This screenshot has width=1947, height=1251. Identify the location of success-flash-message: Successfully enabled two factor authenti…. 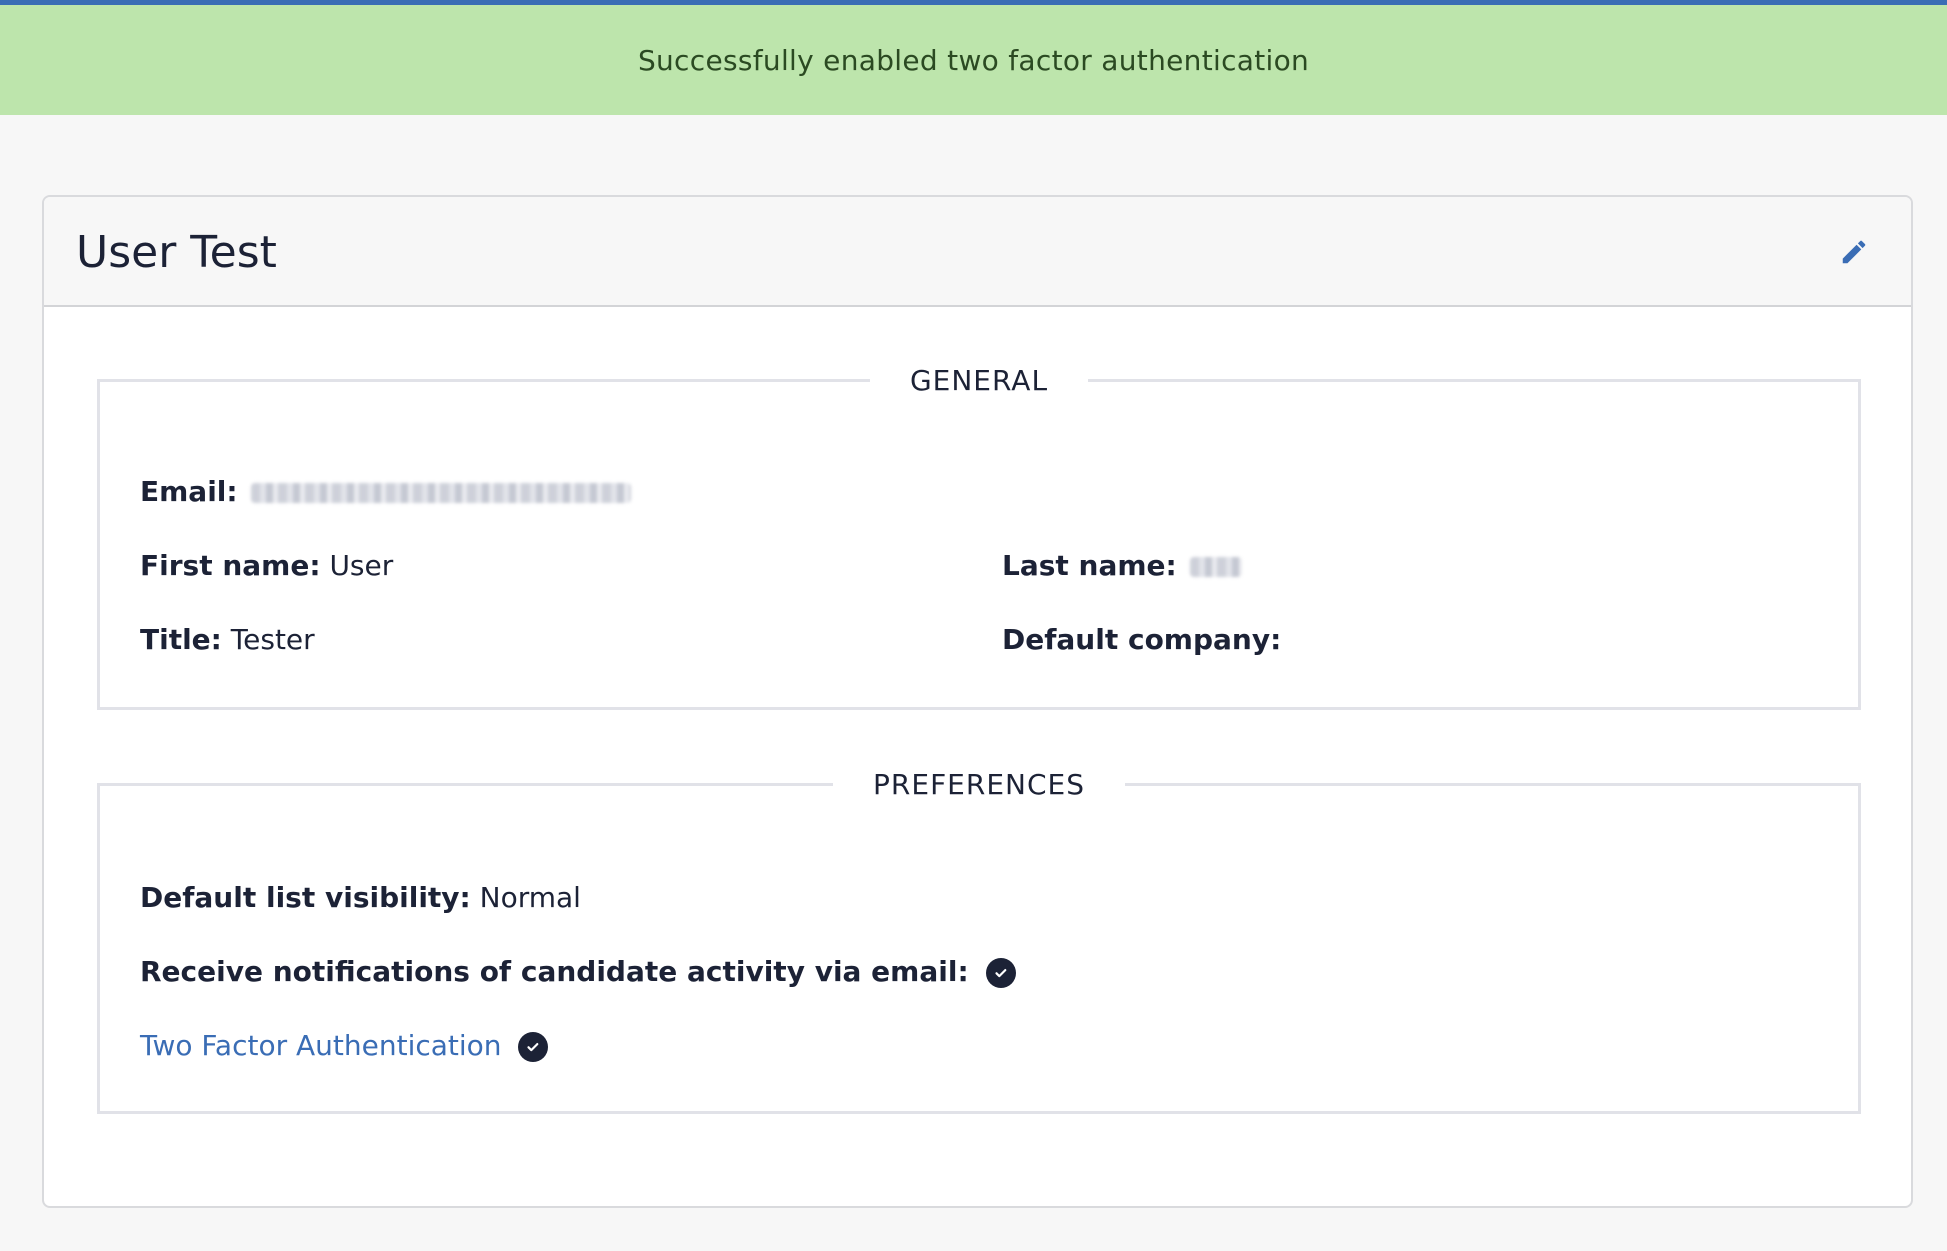
(973, 60).